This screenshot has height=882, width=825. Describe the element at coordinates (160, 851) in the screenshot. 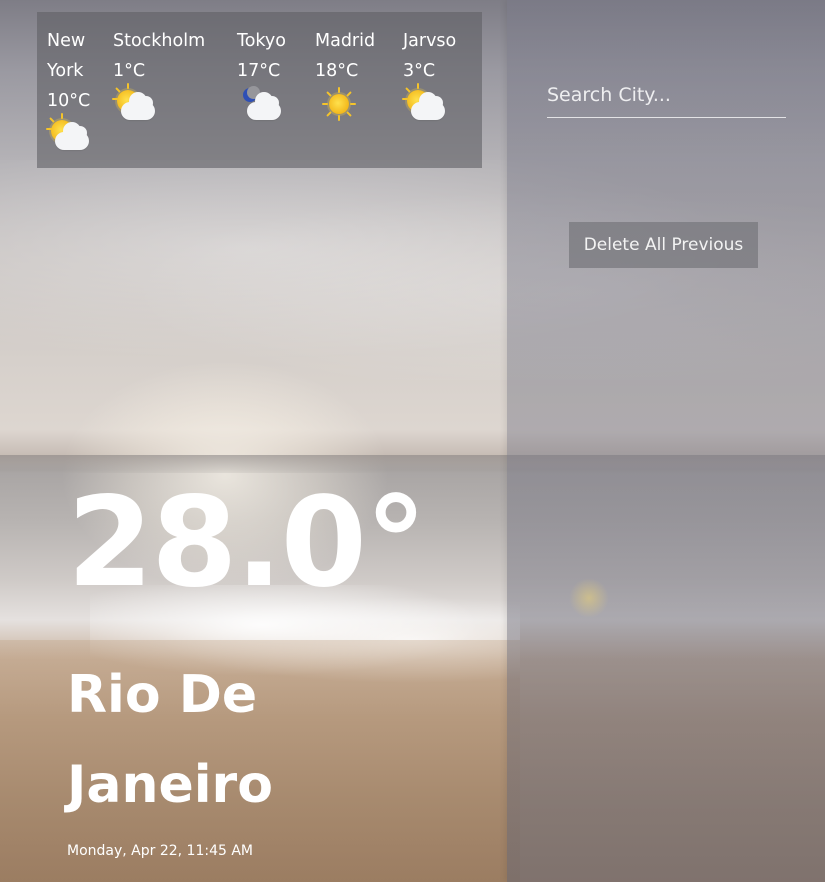

I see `current-datetime: Monday, Apr 22, 11:45 AM` at that location.